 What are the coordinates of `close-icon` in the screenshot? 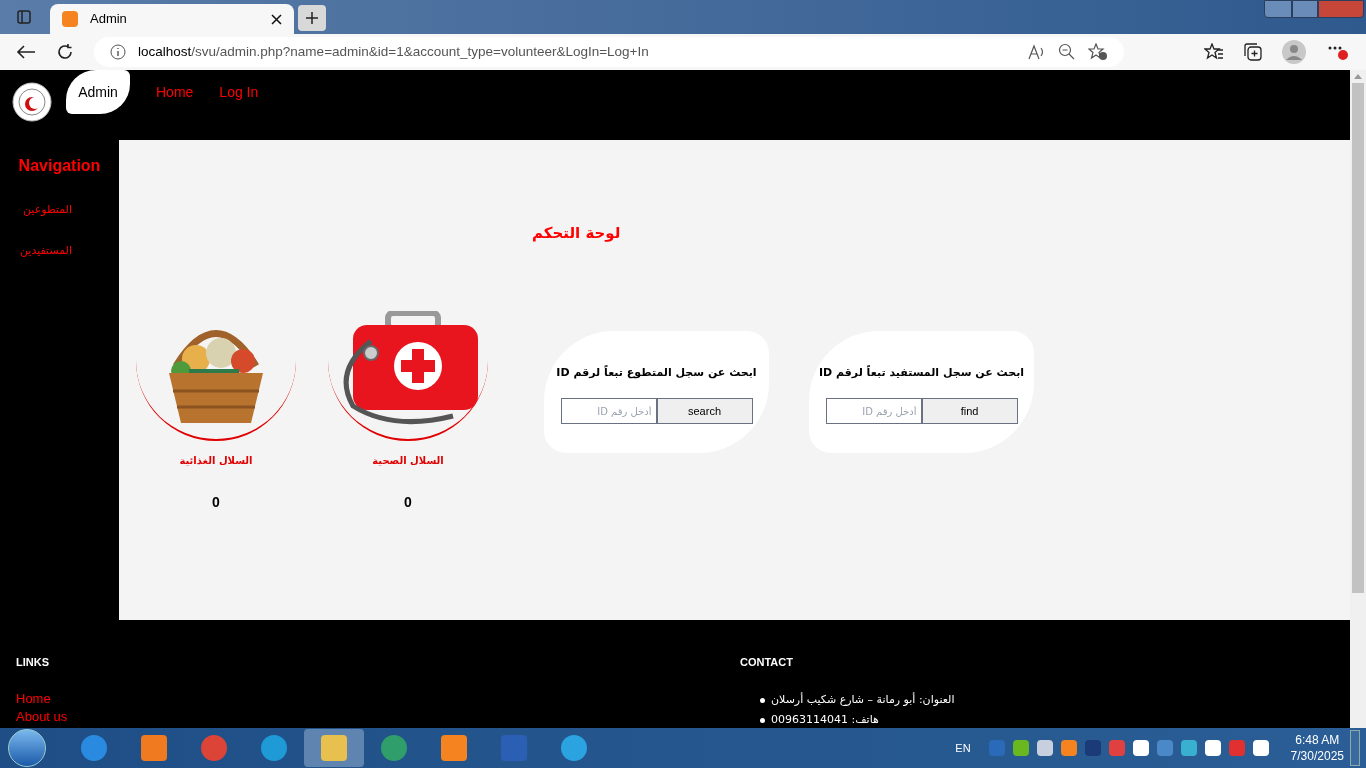 It's located at (276, 19).